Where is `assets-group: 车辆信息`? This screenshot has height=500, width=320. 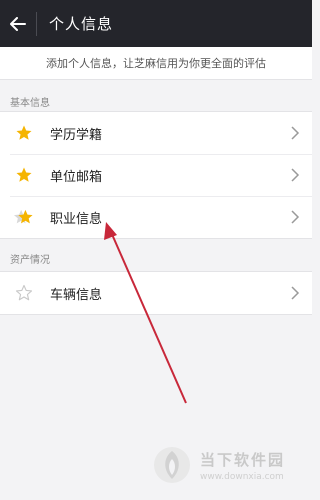 assets-group: 车辆信息 is located at coordinates (156, 293).